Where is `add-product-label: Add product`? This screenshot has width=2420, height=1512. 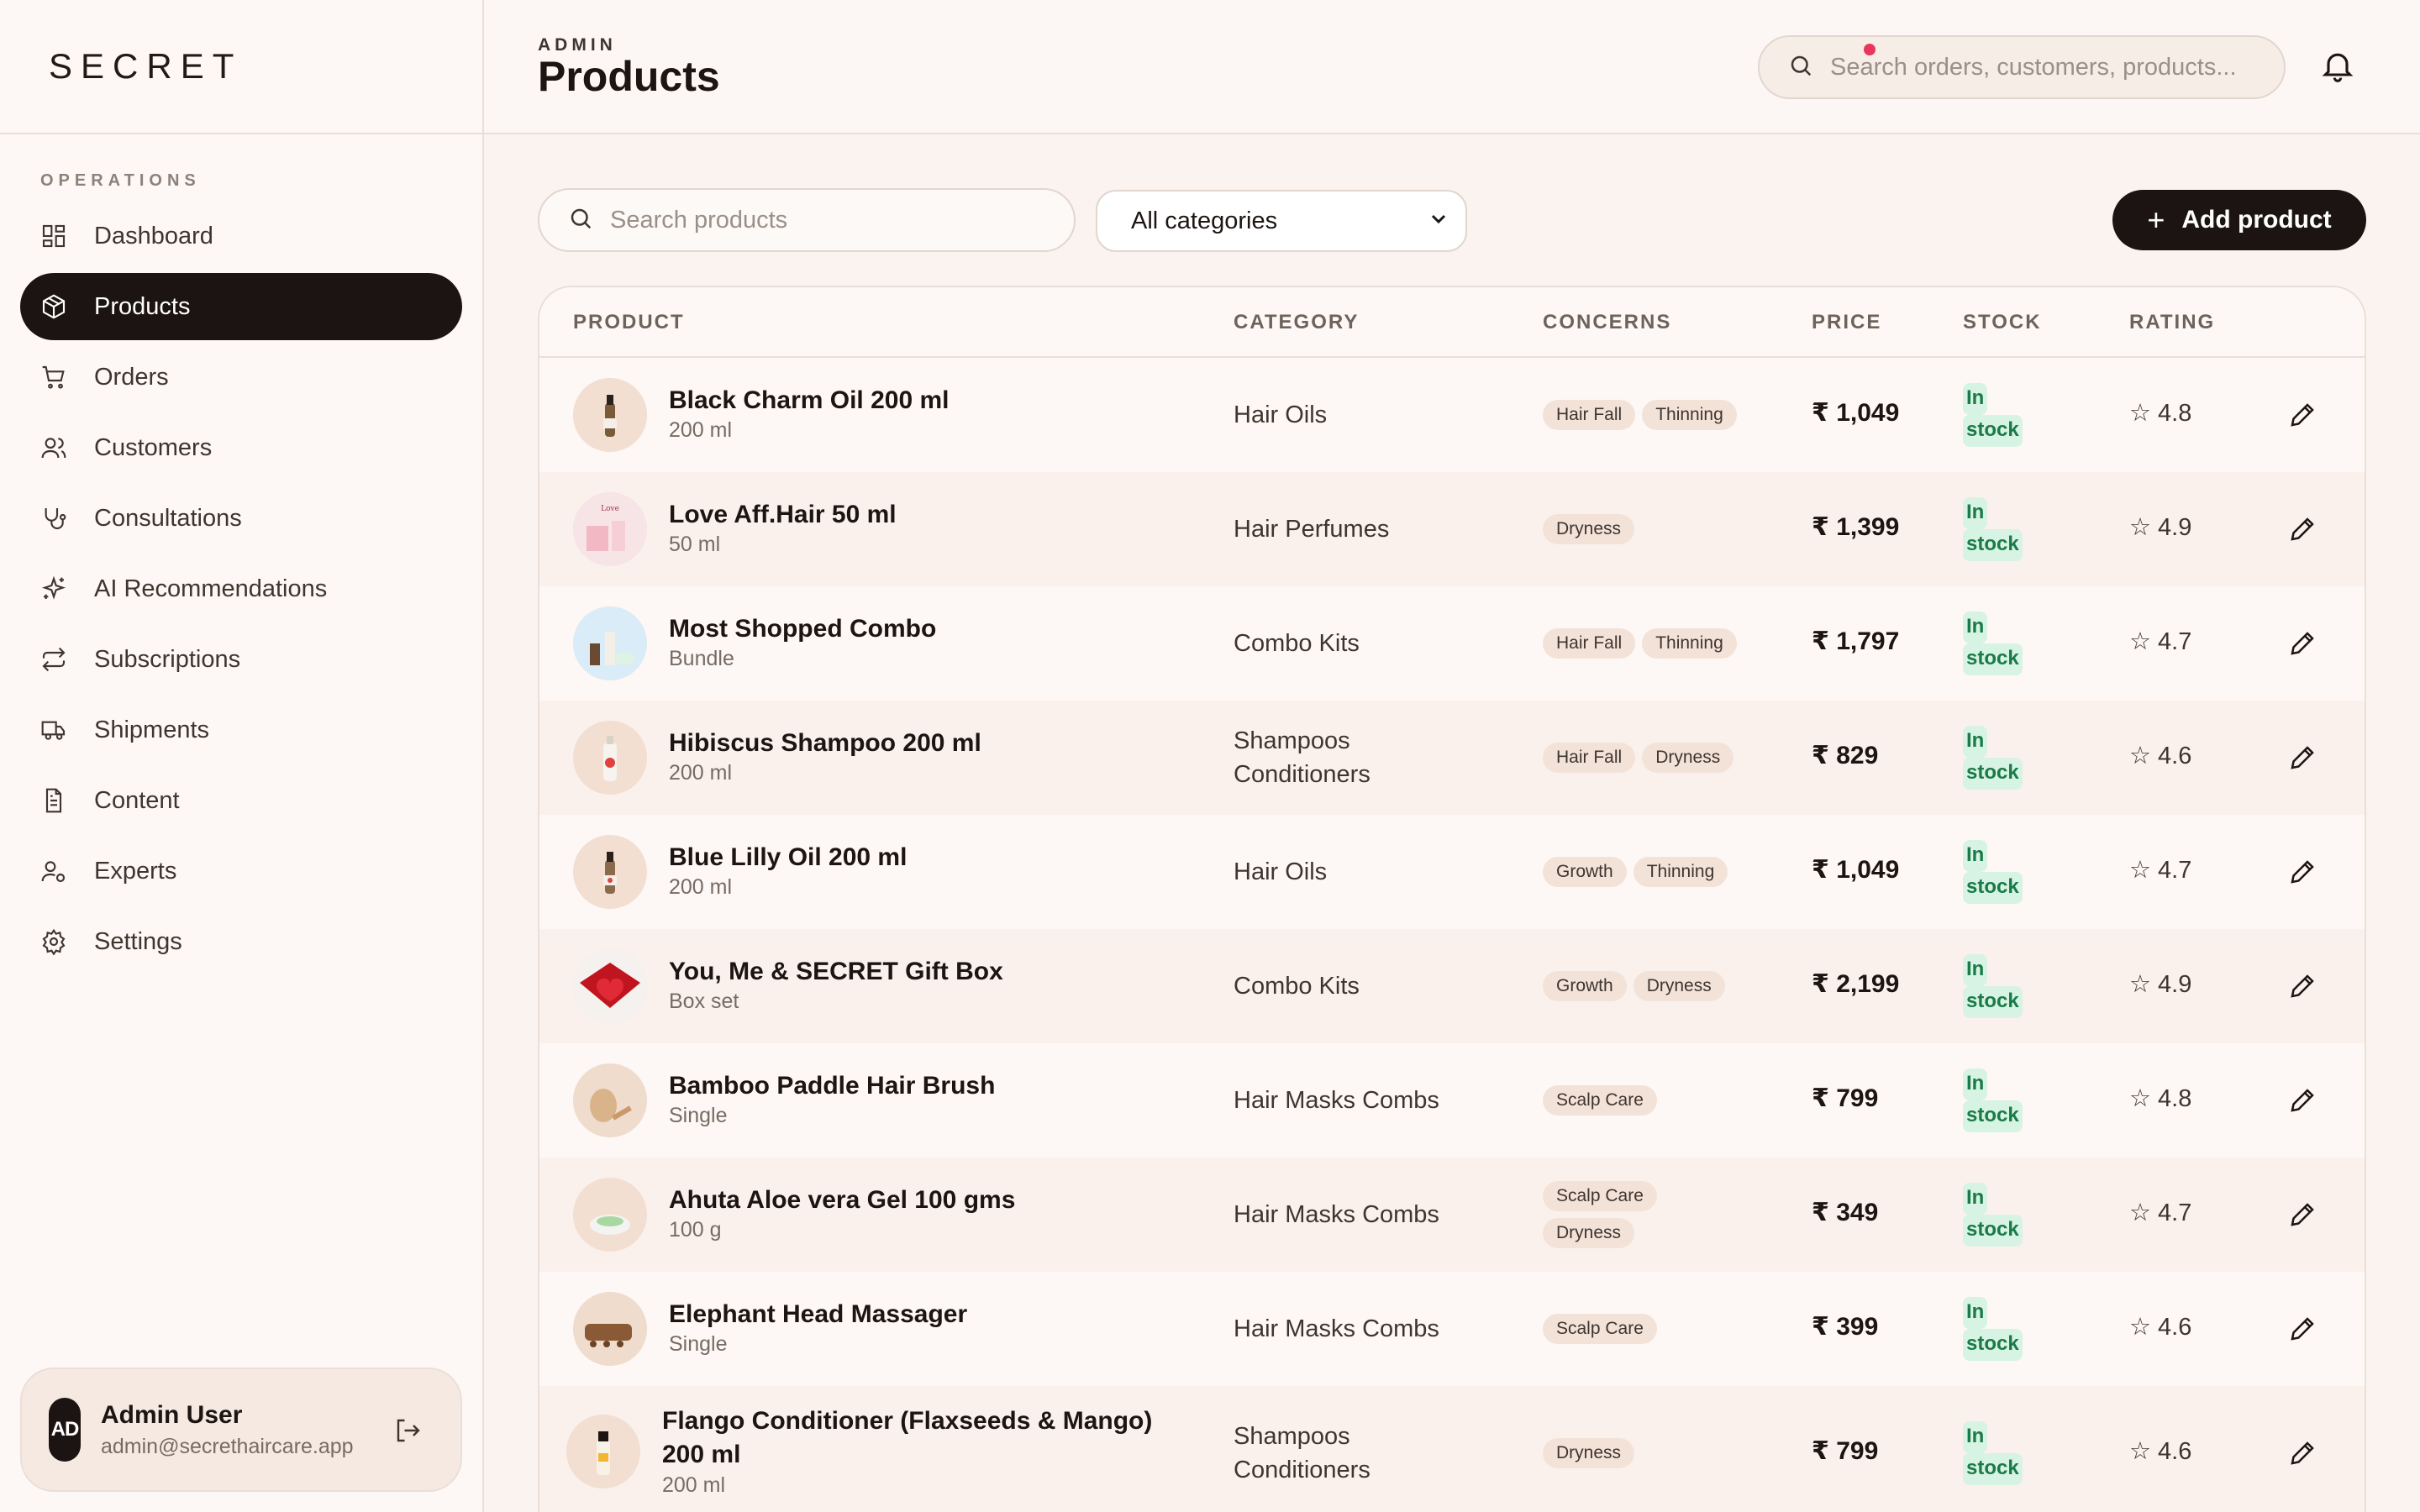 add-product-label: Add product is located at coordinates (2256, 220).